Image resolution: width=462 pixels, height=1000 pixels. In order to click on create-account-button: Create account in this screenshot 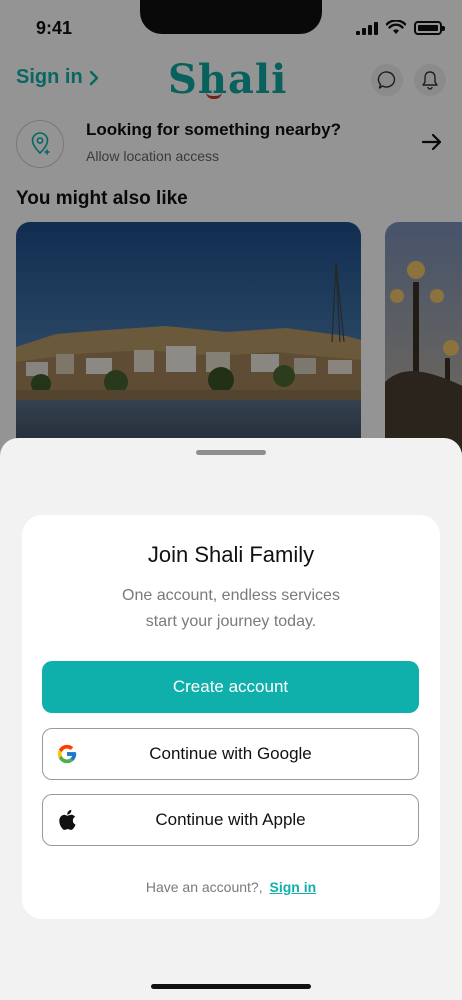, I will do `click(230, 687)`.